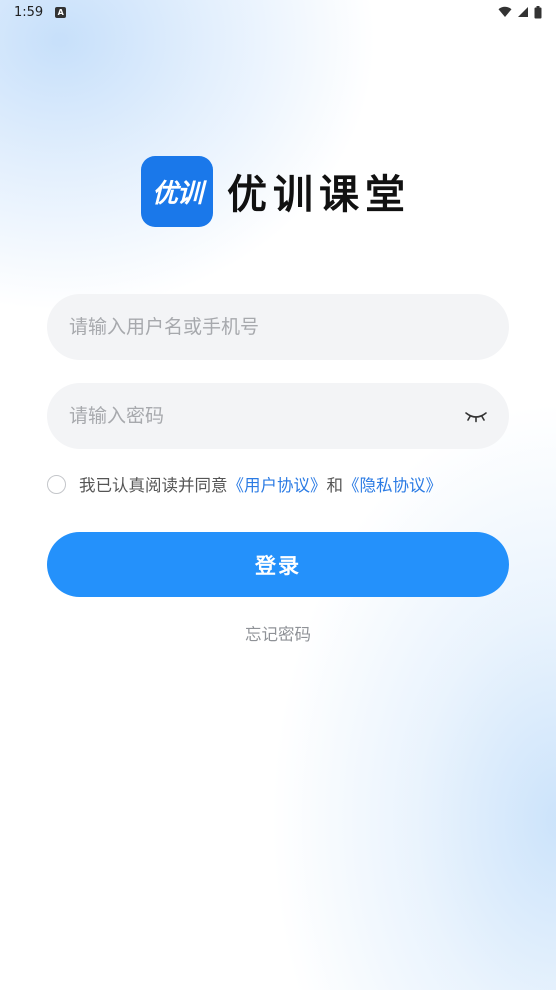 Image resolution: width=556 pixels, height=990 pixels. What do you see at coordinates (29, 12) in the screenshot?
I see `status-time: 1:59` at bounding box center [29, 12].